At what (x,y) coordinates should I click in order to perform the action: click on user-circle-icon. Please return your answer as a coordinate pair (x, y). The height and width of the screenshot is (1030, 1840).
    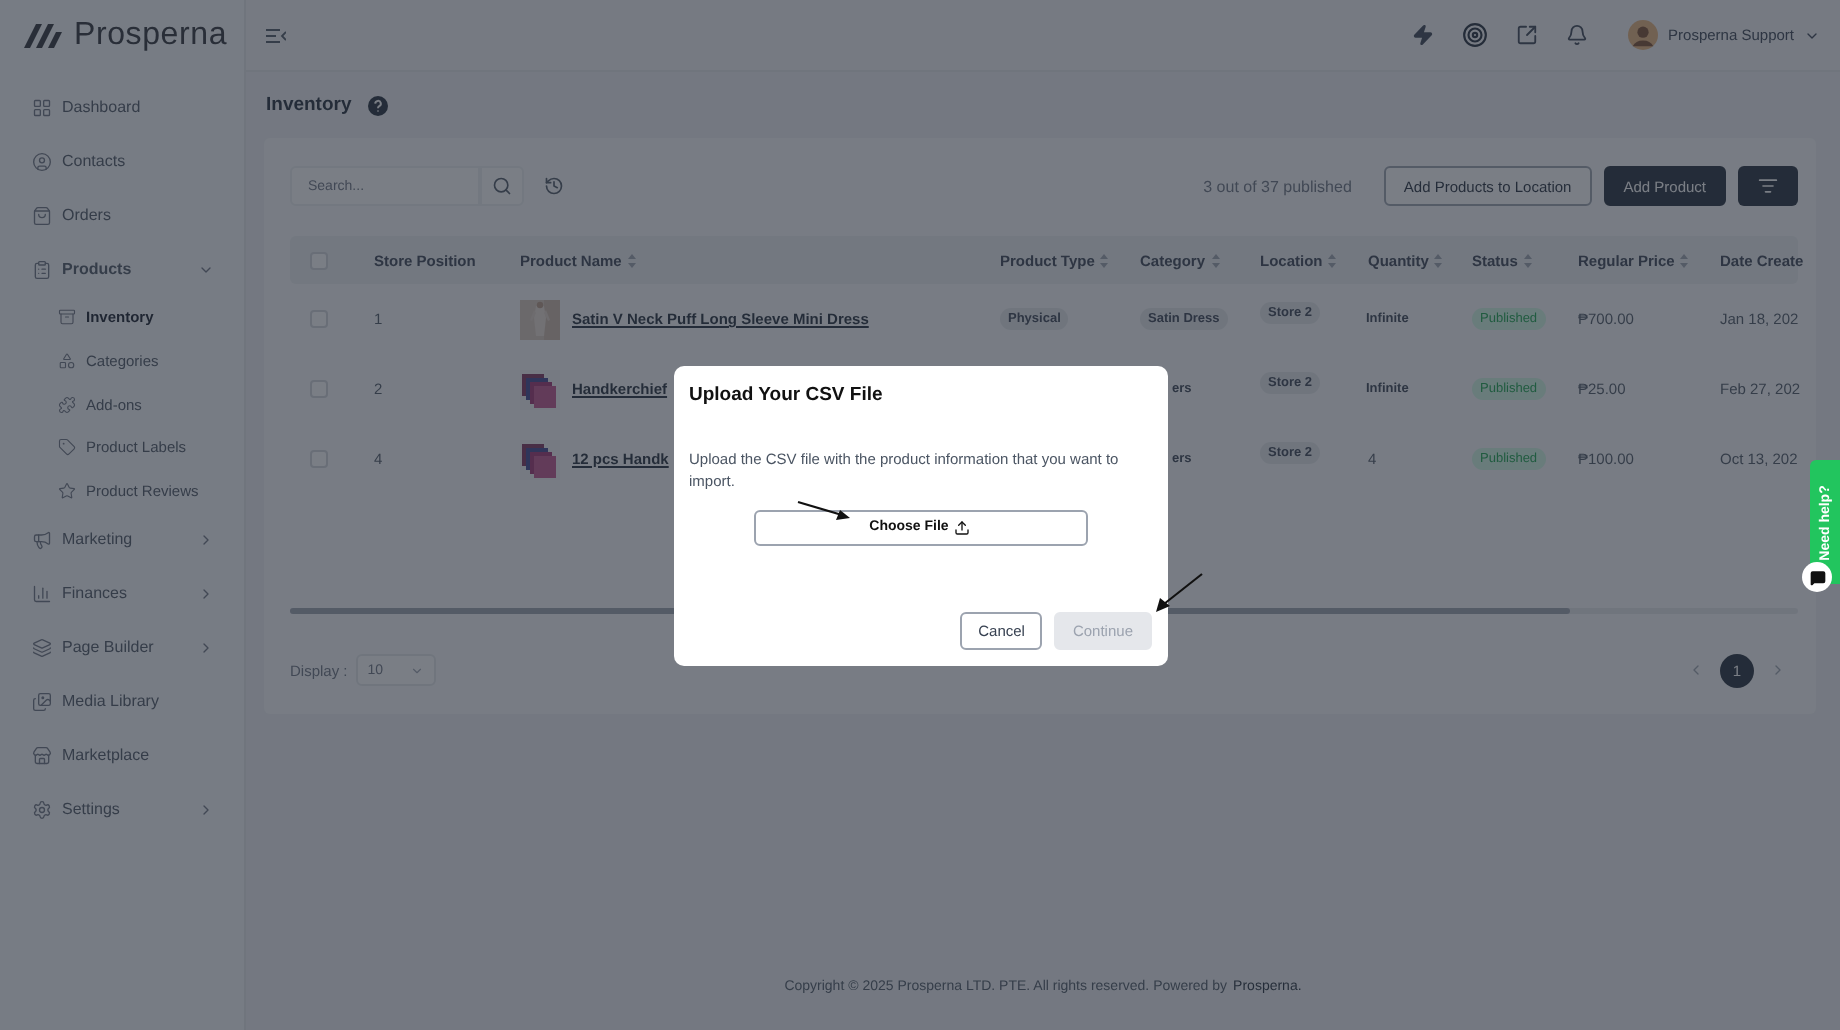
    Looking at the image, I should click on (42, 161).